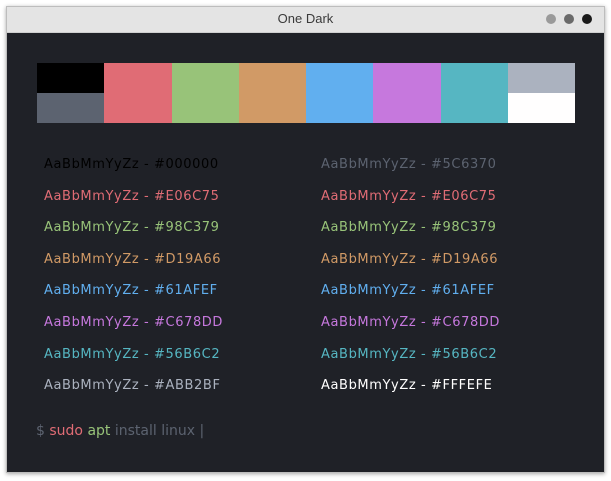  I want to click on prompt-subcommand: apt, so click(99, 431).